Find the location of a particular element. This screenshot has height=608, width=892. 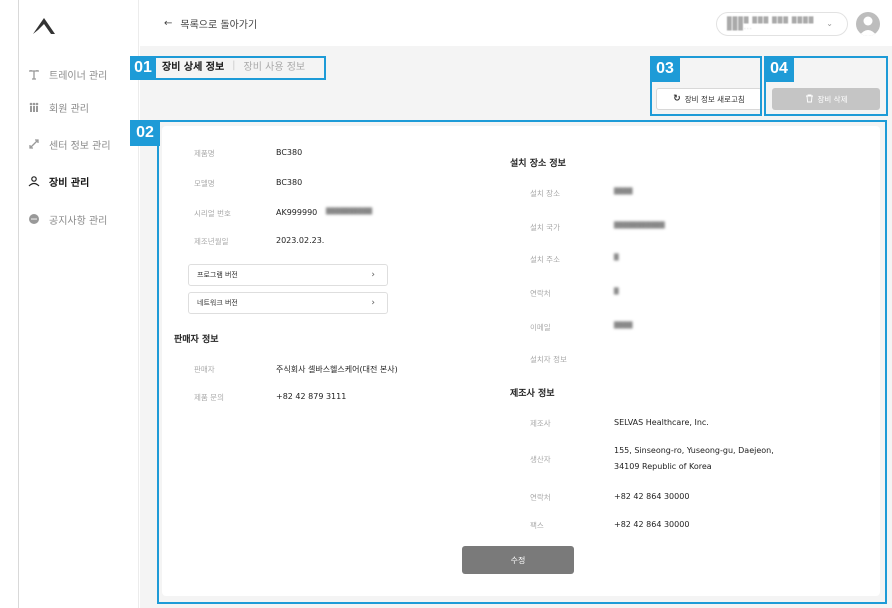

callout-number: 04 is located at coordinates (779, 69).